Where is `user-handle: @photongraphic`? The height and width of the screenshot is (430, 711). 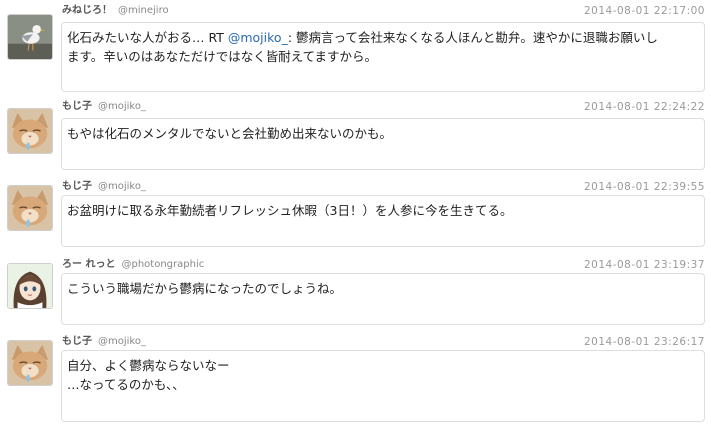
user-handle: @photongraphic is located at coordinates (162, 264).